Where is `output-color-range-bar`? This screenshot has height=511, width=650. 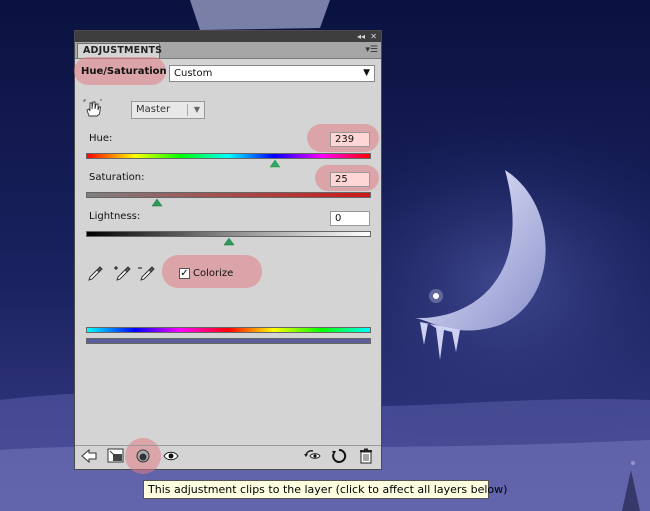
output-color-range-bar is located at coordinates (228, 341).